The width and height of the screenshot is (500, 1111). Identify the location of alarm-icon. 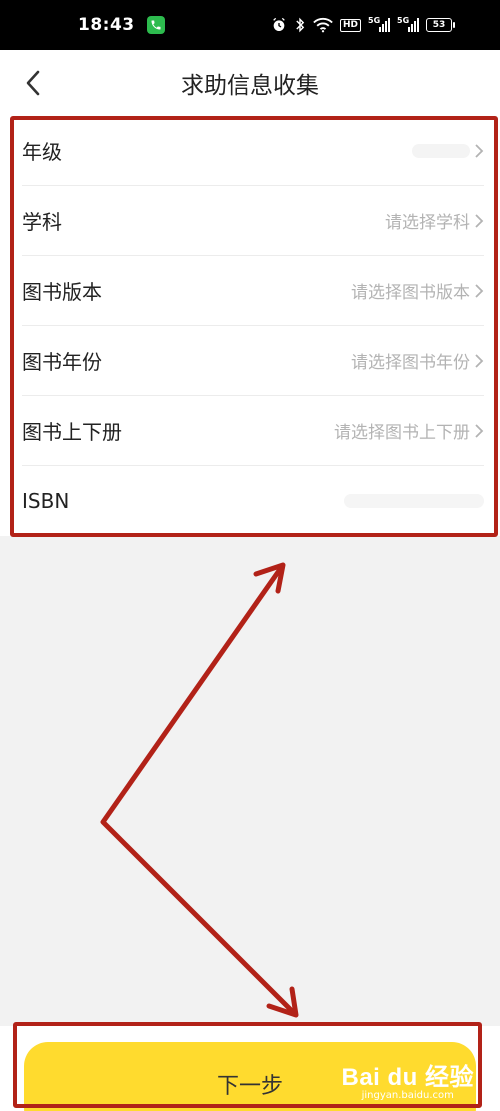
(279, 25).